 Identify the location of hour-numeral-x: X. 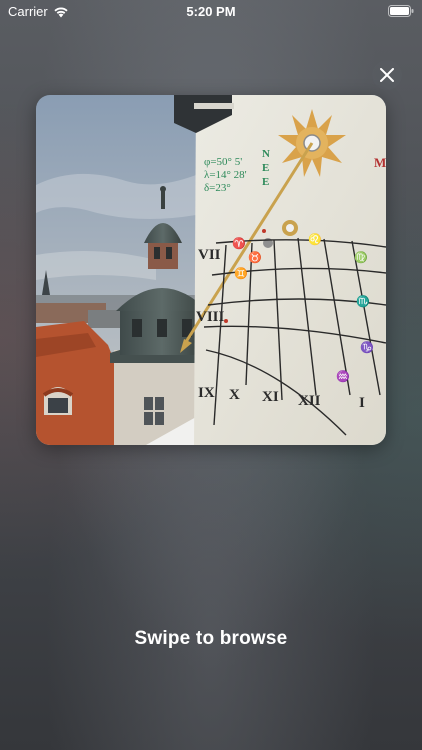
(234, 395).